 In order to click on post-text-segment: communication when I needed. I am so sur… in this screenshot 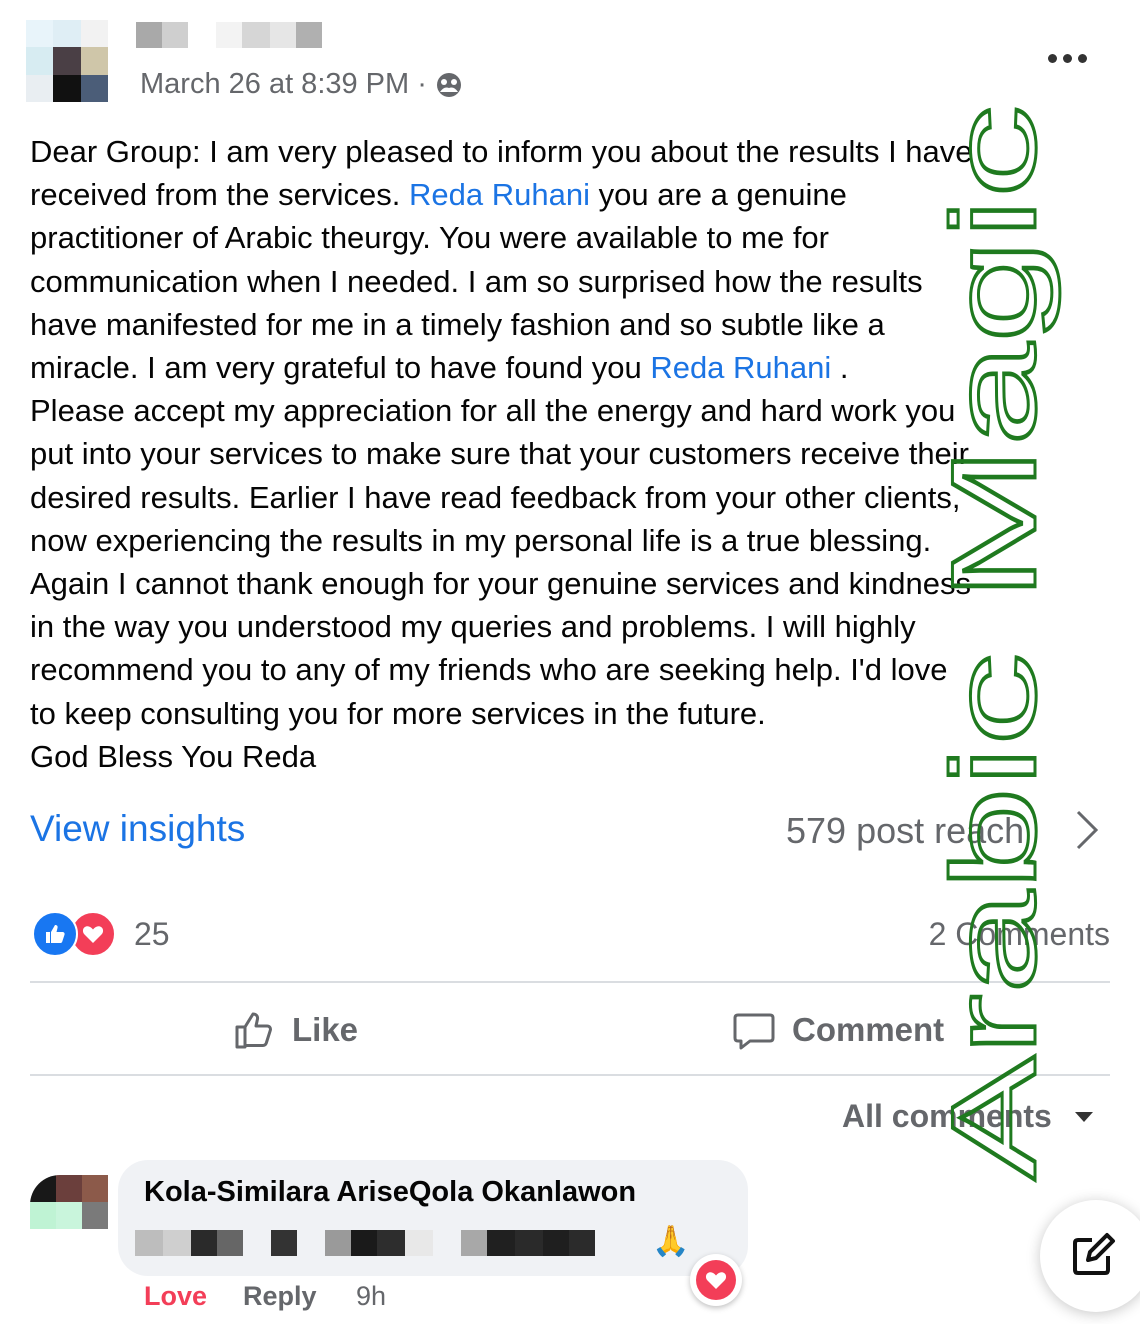, I will do `click(476, 281)`.